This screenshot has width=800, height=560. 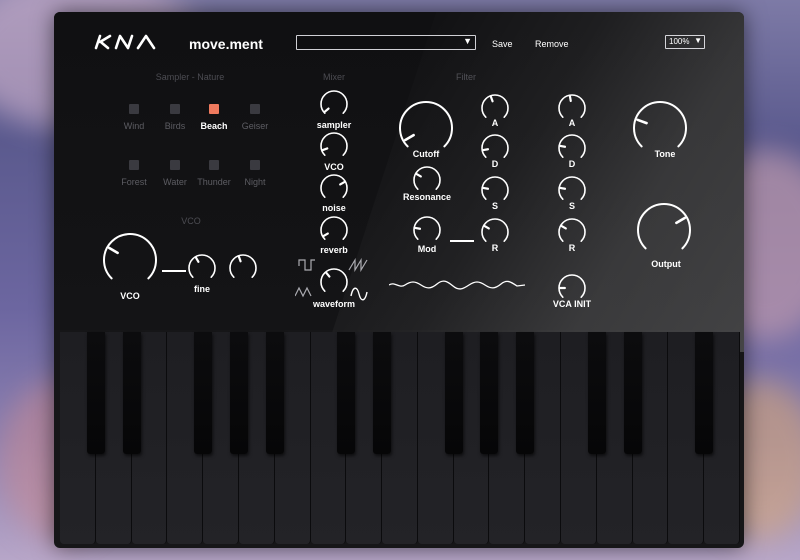 I want to click on output-label: Output, so click(x=666, y=264).